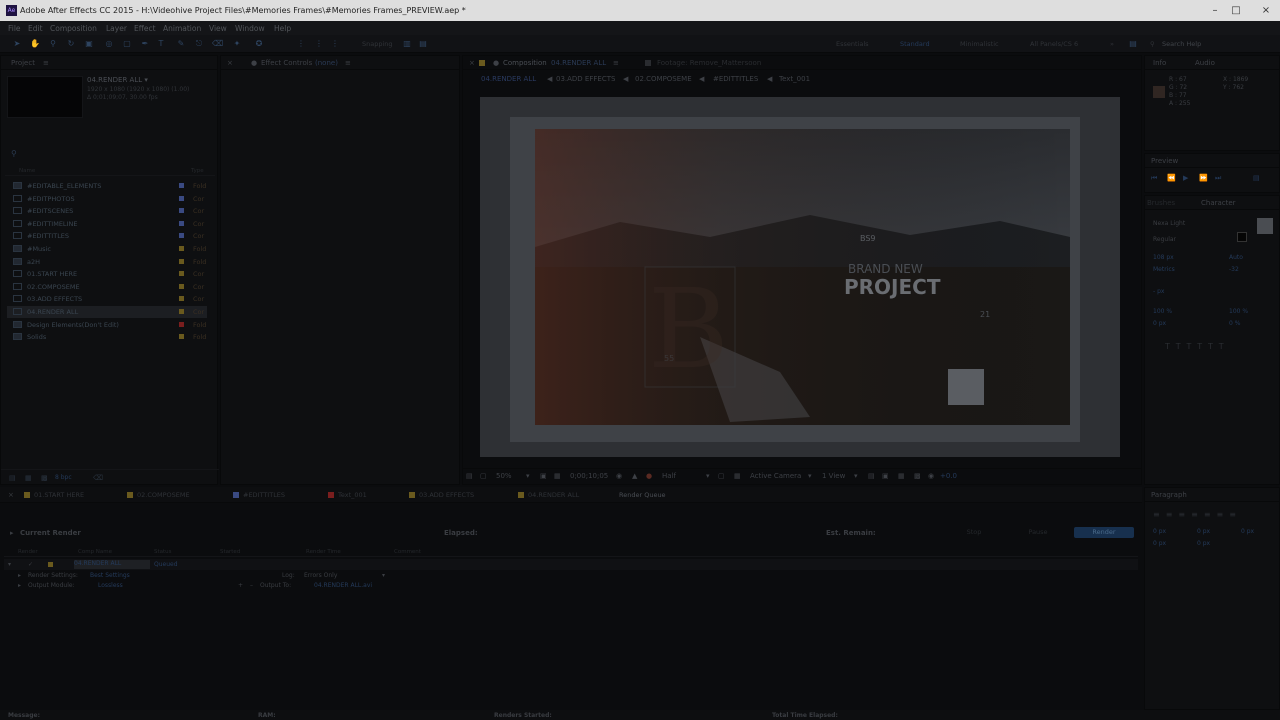 The height and width of the screenshot is (720, 1280). What do you see at coordinates (915, 44) in the screenshot?
I see `workspace-standard: Standard` at bounding box center [915, 44].